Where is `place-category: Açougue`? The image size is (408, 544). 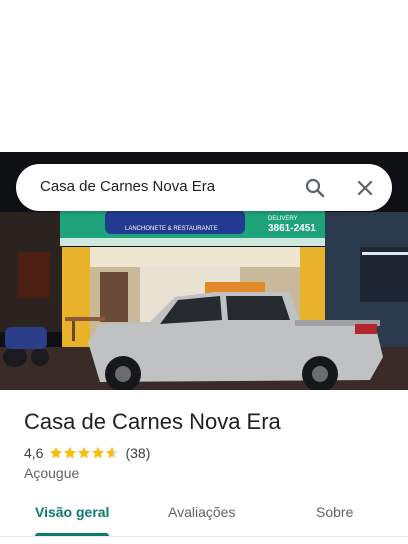
place-category: Açougue is located at coordinates (51, 473).